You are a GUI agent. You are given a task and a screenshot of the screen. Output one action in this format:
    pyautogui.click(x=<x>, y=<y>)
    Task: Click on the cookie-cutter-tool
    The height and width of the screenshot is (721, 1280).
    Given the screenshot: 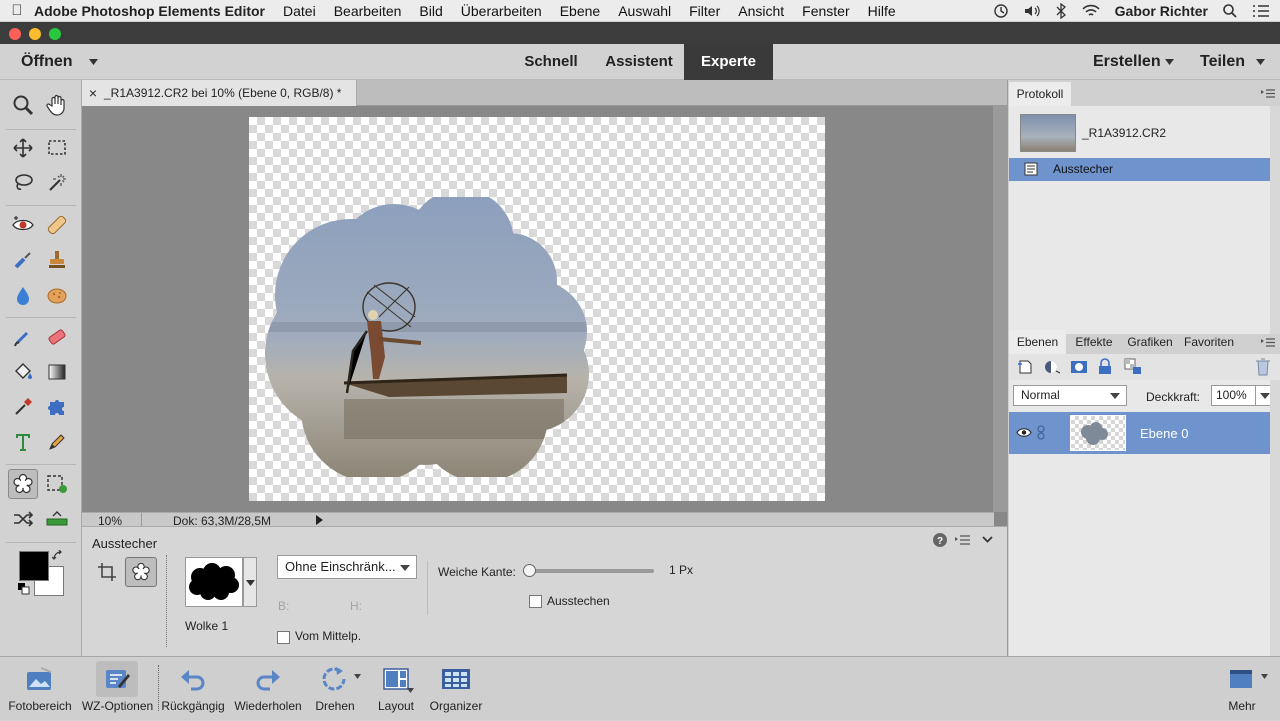 What is the action you would take?
    pyautogui.click(x=23, y=484)
    